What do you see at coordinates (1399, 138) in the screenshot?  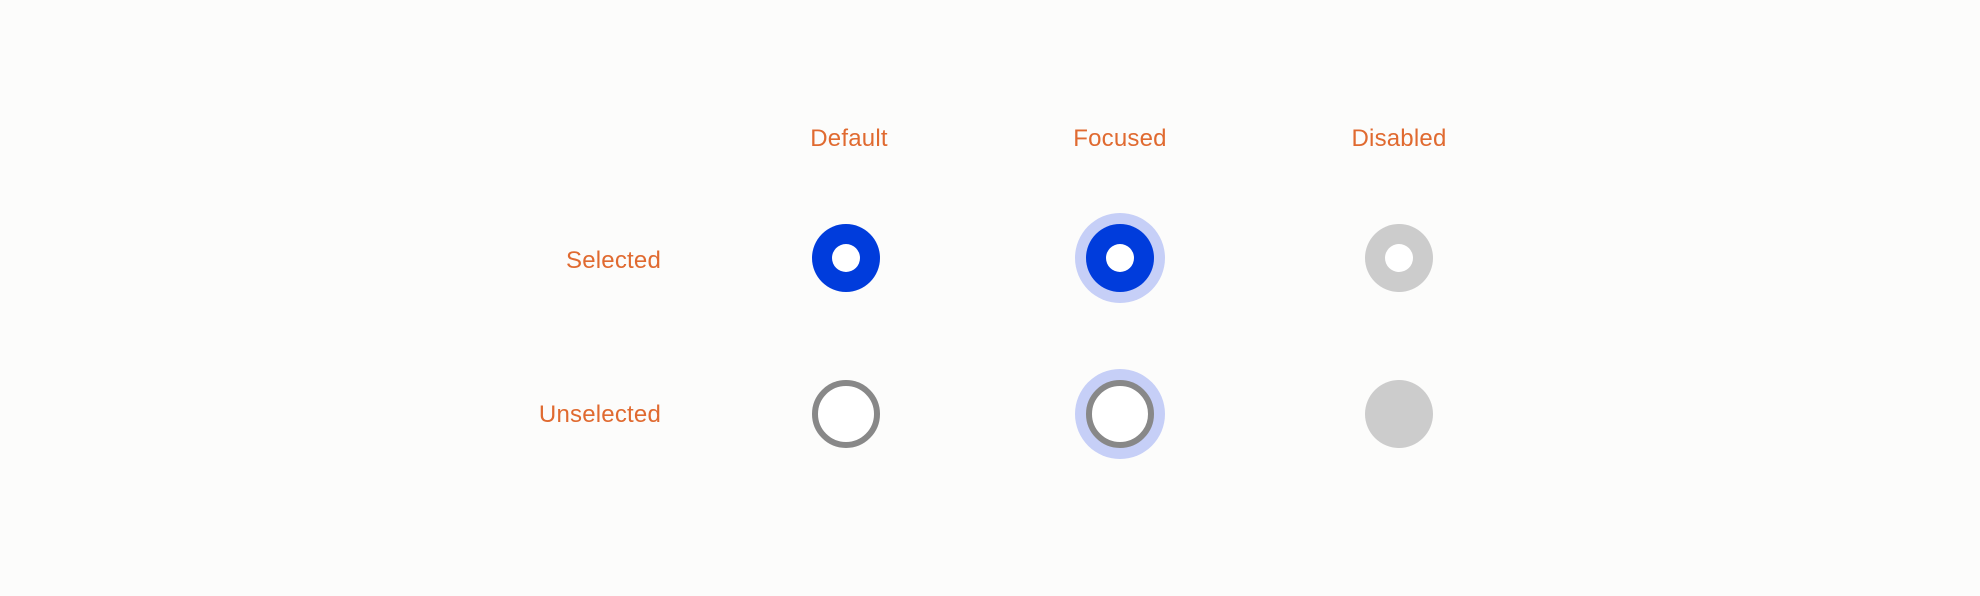 I see `column-header-disabled: Disabled` at bounding box center [1399, 138].